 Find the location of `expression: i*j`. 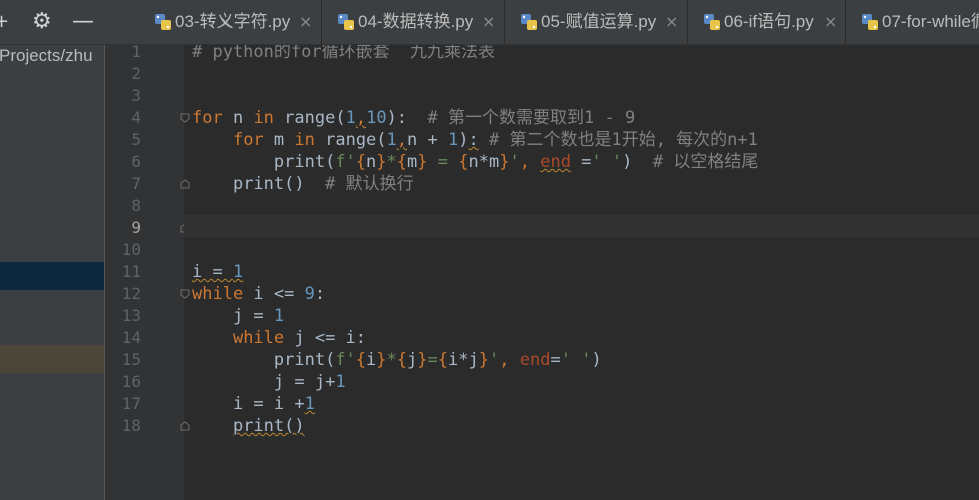

expression: i*j is located at coordinates (463, 360).